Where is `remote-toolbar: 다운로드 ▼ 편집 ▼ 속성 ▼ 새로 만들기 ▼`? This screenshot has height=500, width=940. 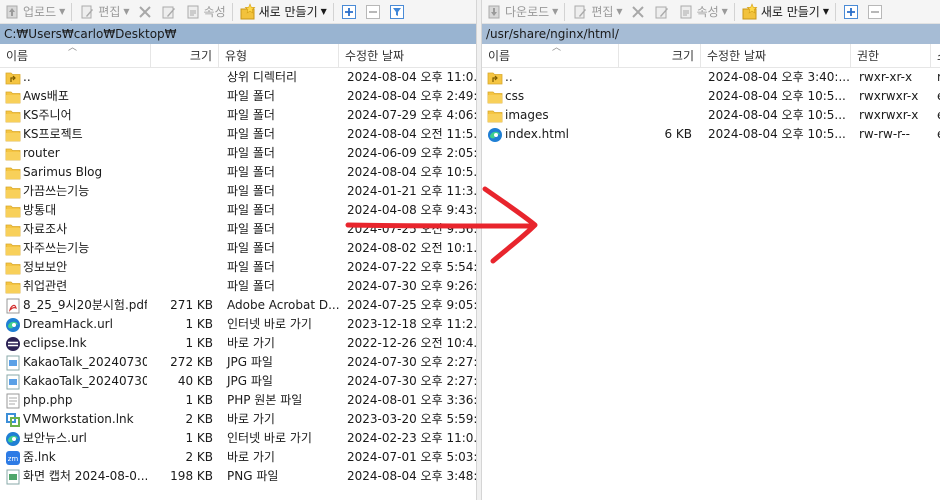 remote-toolbar: 다운로드 ▼ 편집 ▼ 속성 ▼ 새로 만들기 ▼ is located at coordinates (711, 12).